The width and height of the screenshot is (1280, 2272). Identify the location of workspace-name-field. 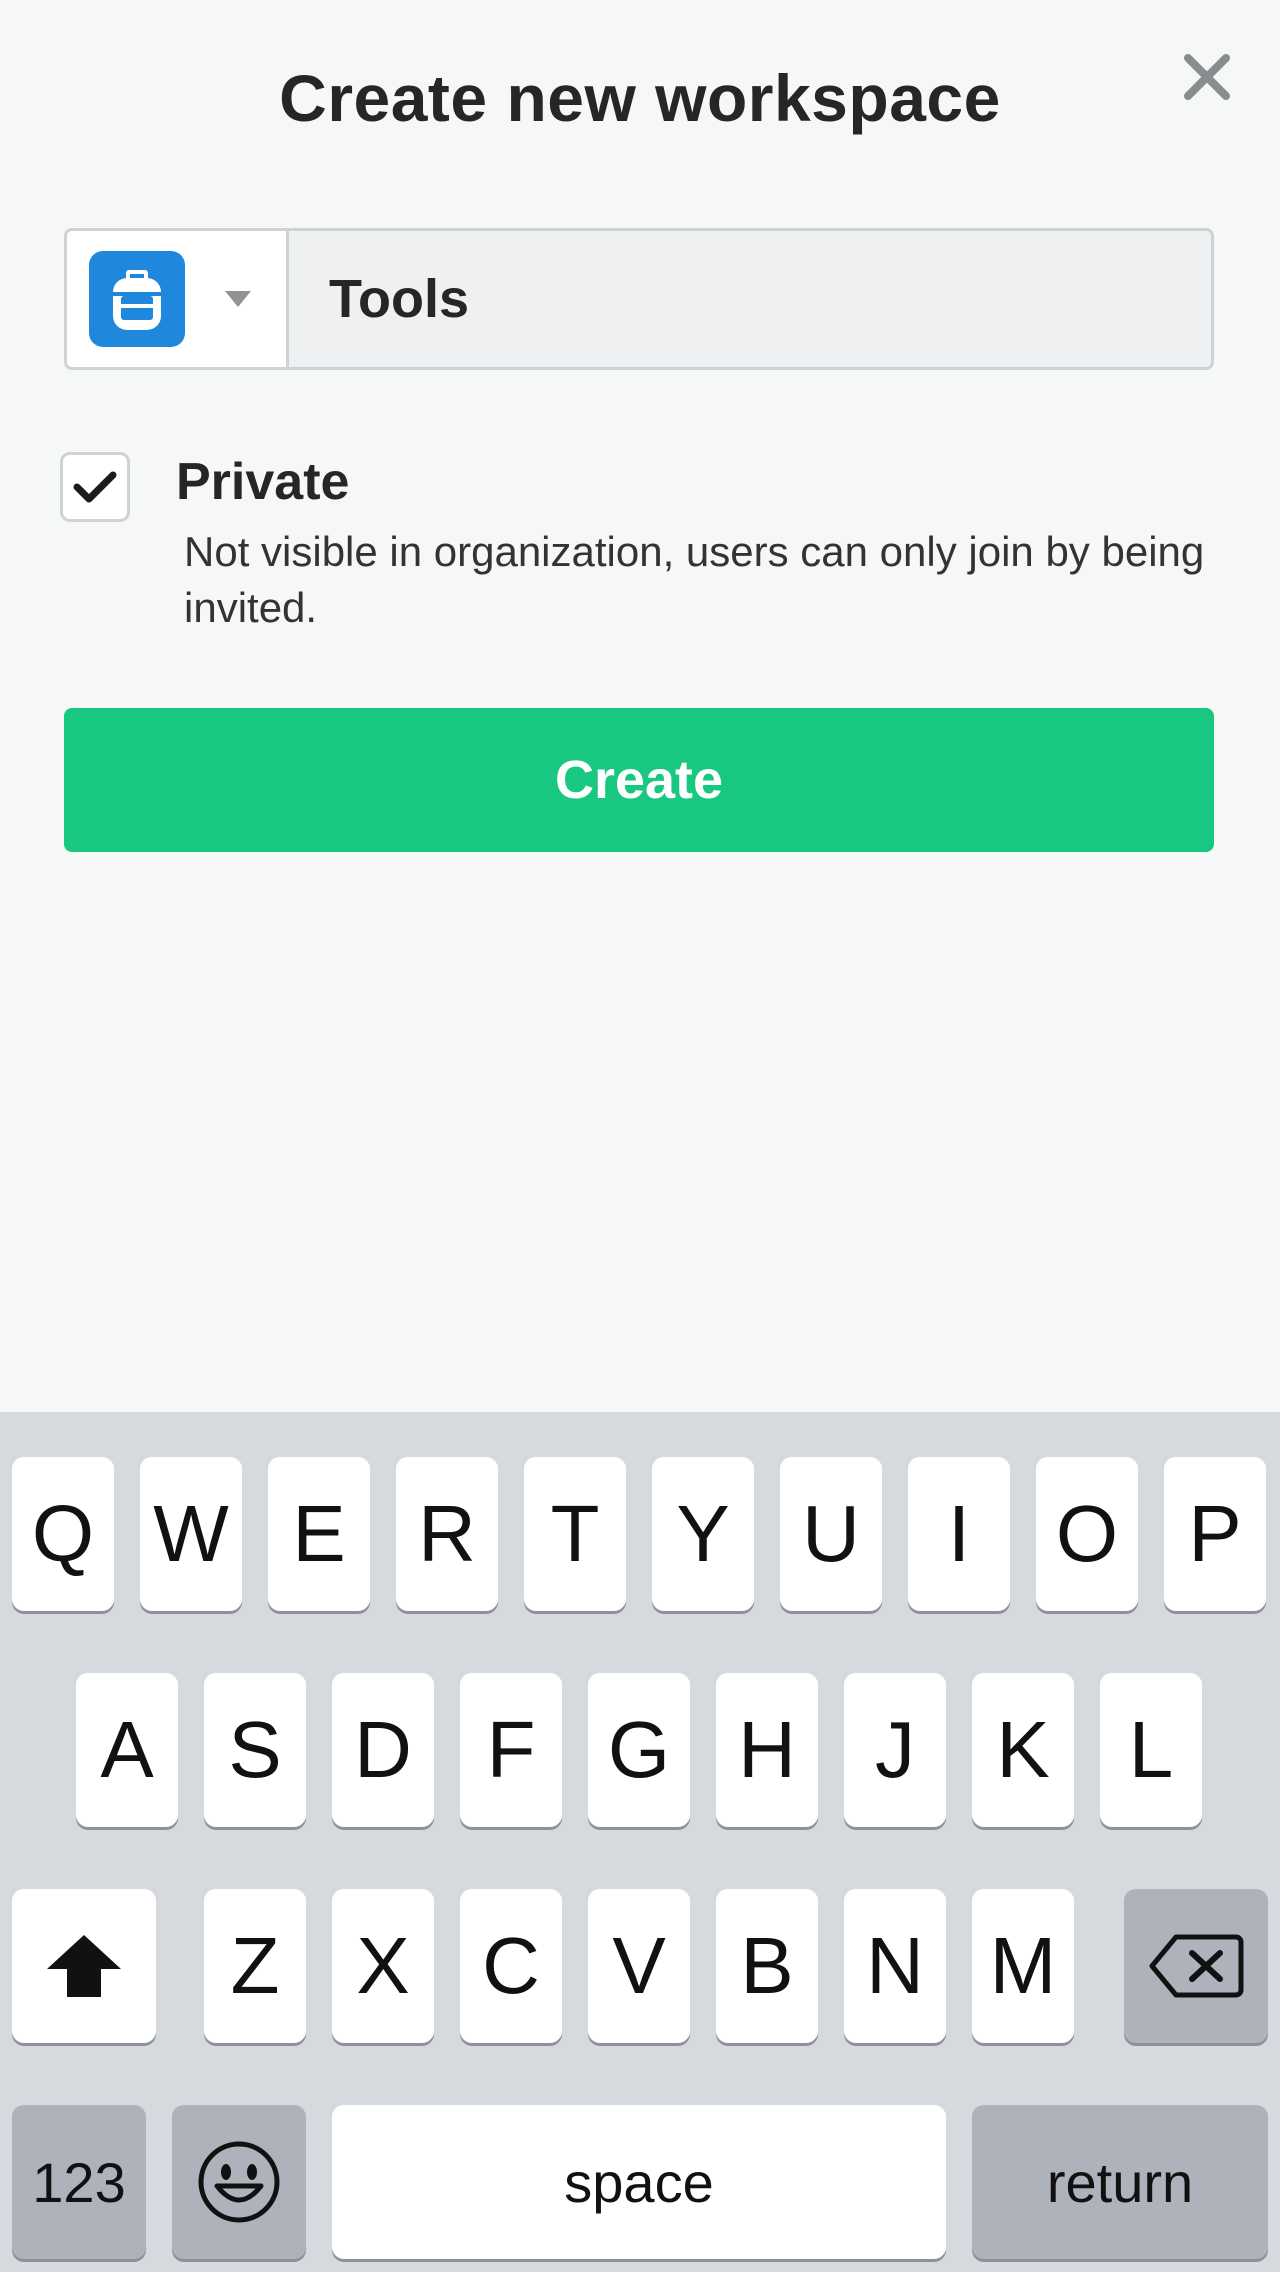
(639, 299).